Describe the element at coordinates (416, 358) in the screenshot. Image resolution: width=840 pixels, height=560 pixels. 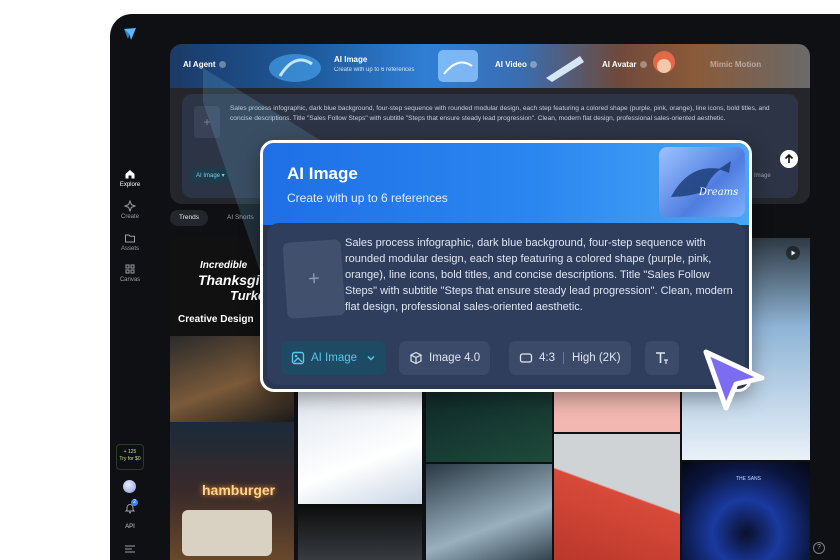
I see `cube-icon` at that location.